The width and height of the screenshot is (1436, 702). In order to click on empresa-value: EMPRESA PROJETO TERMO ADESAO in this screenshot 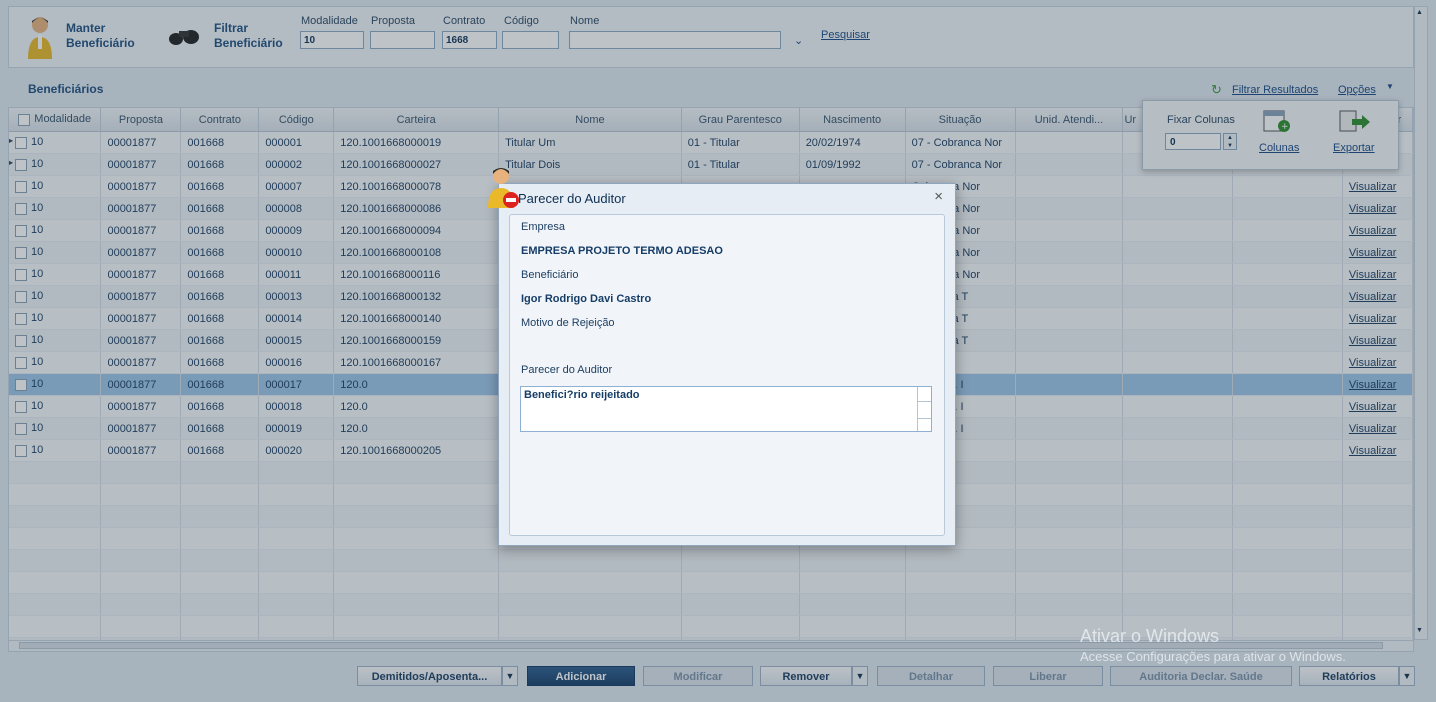, I will do `click(622, 251)`.